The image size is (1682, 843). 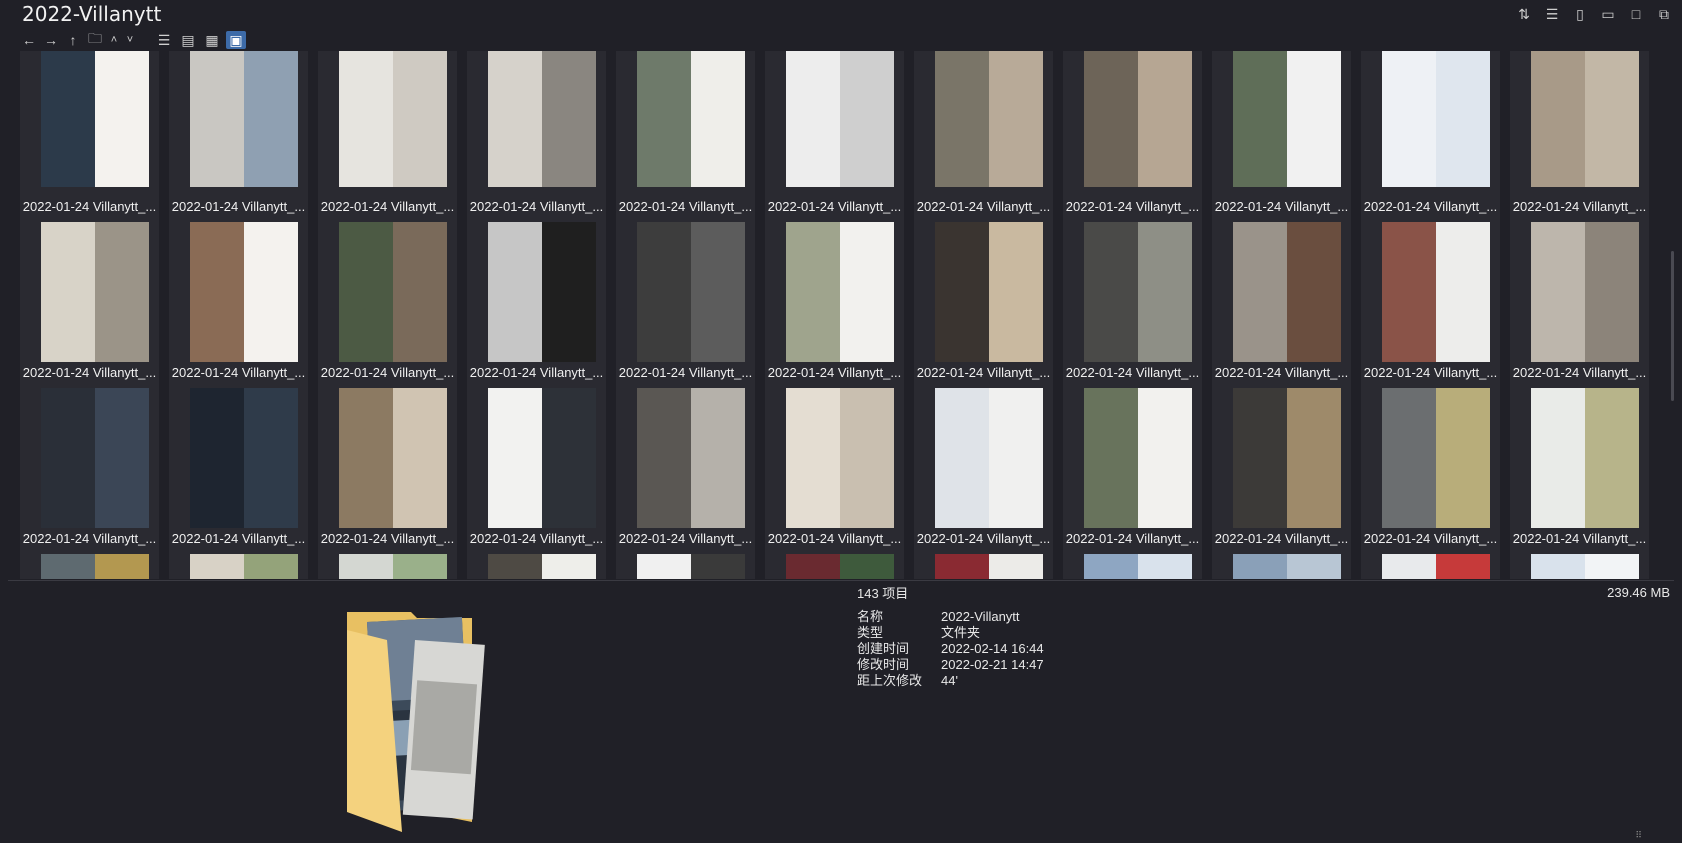 I want to click on property-value: 44', so click(x=949, y=680).